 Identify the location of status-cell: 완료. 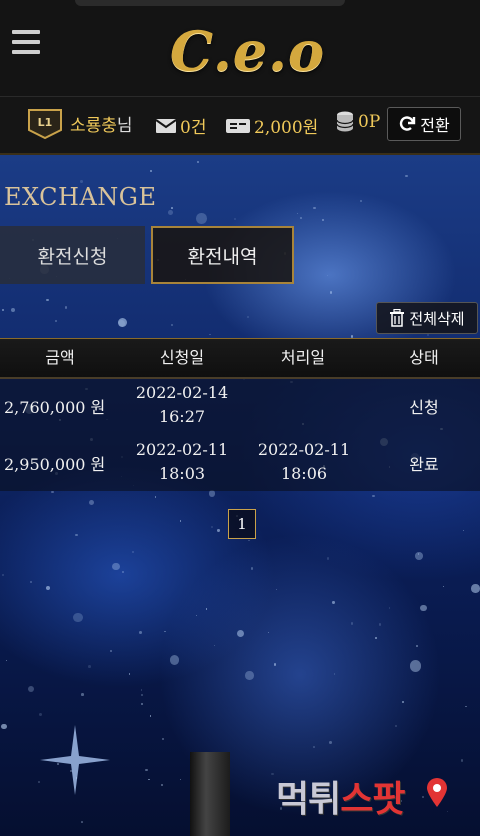
(424, 464).